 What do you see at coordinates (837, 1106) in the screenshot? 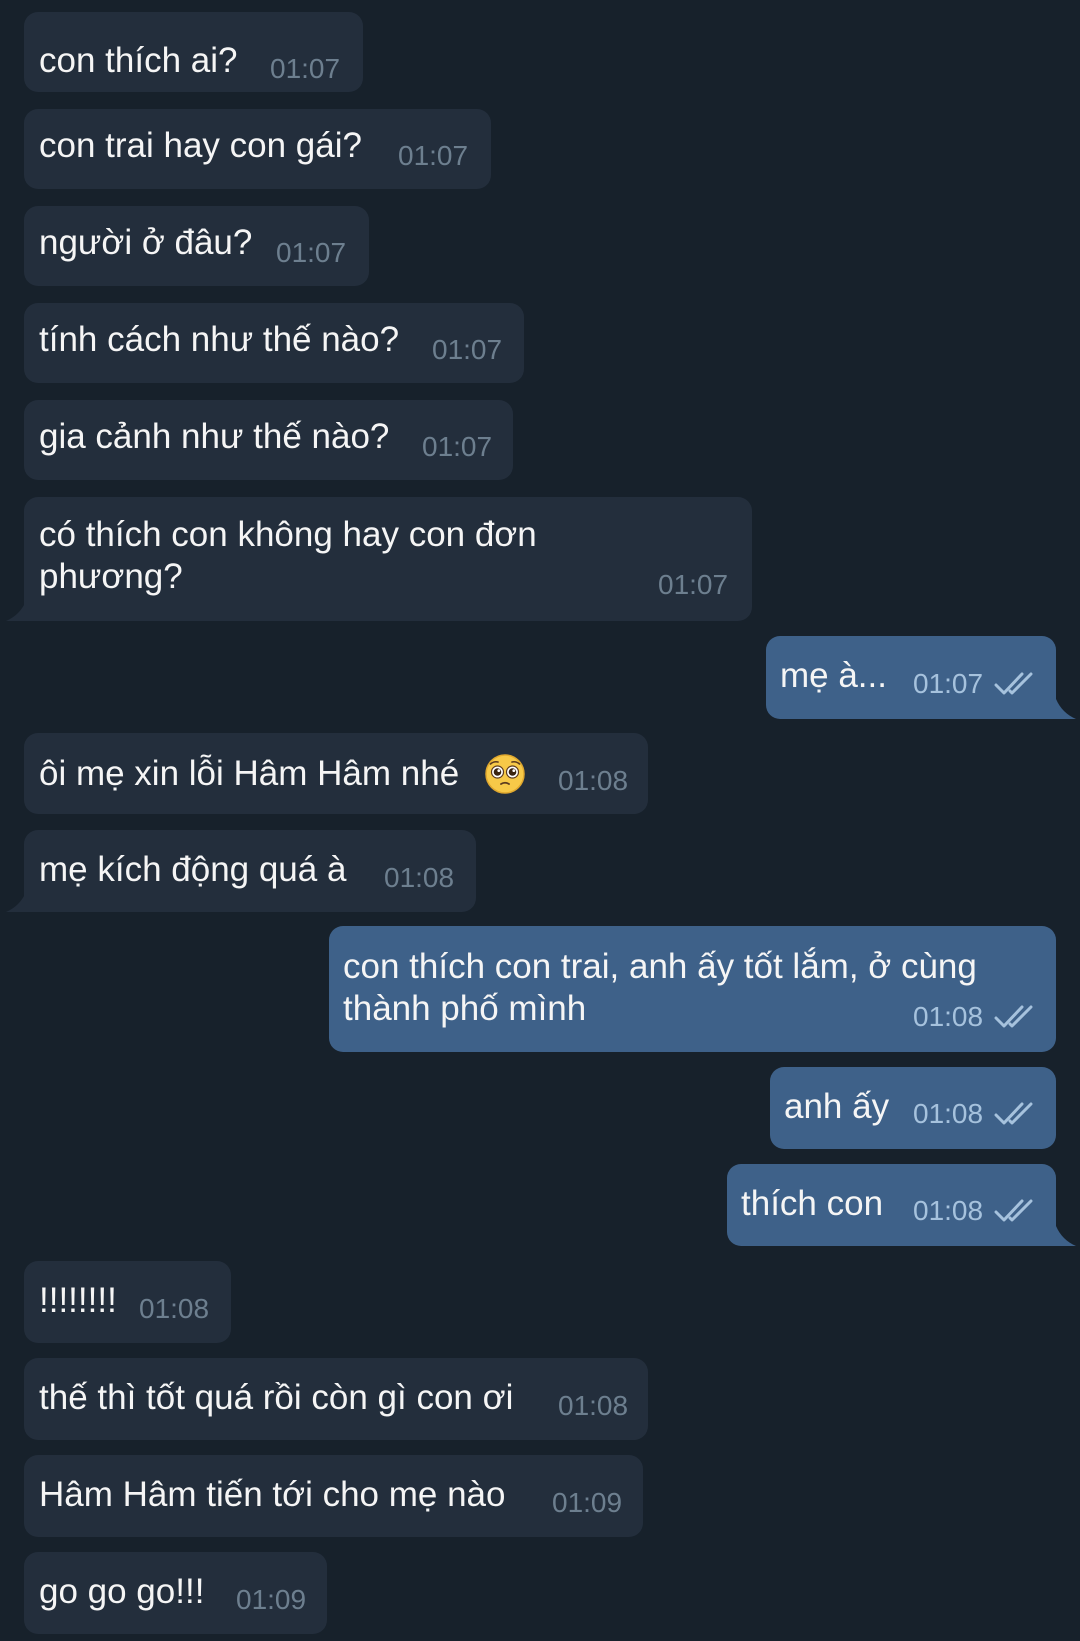
I see `message-text: anh ấy` at bounding box center [837, 1106].